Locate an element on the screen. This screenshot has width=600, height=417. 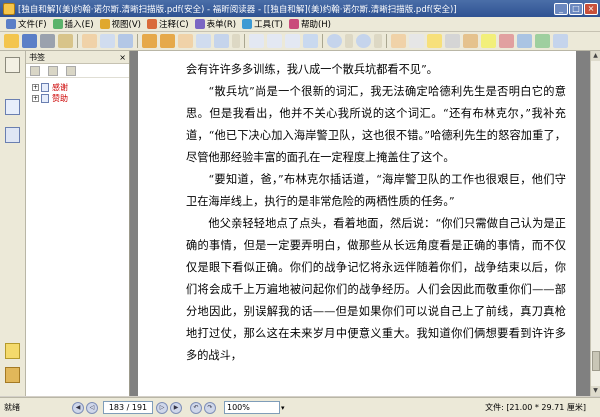
menu-form: 表单(R) is located at coordinates (215, 24).